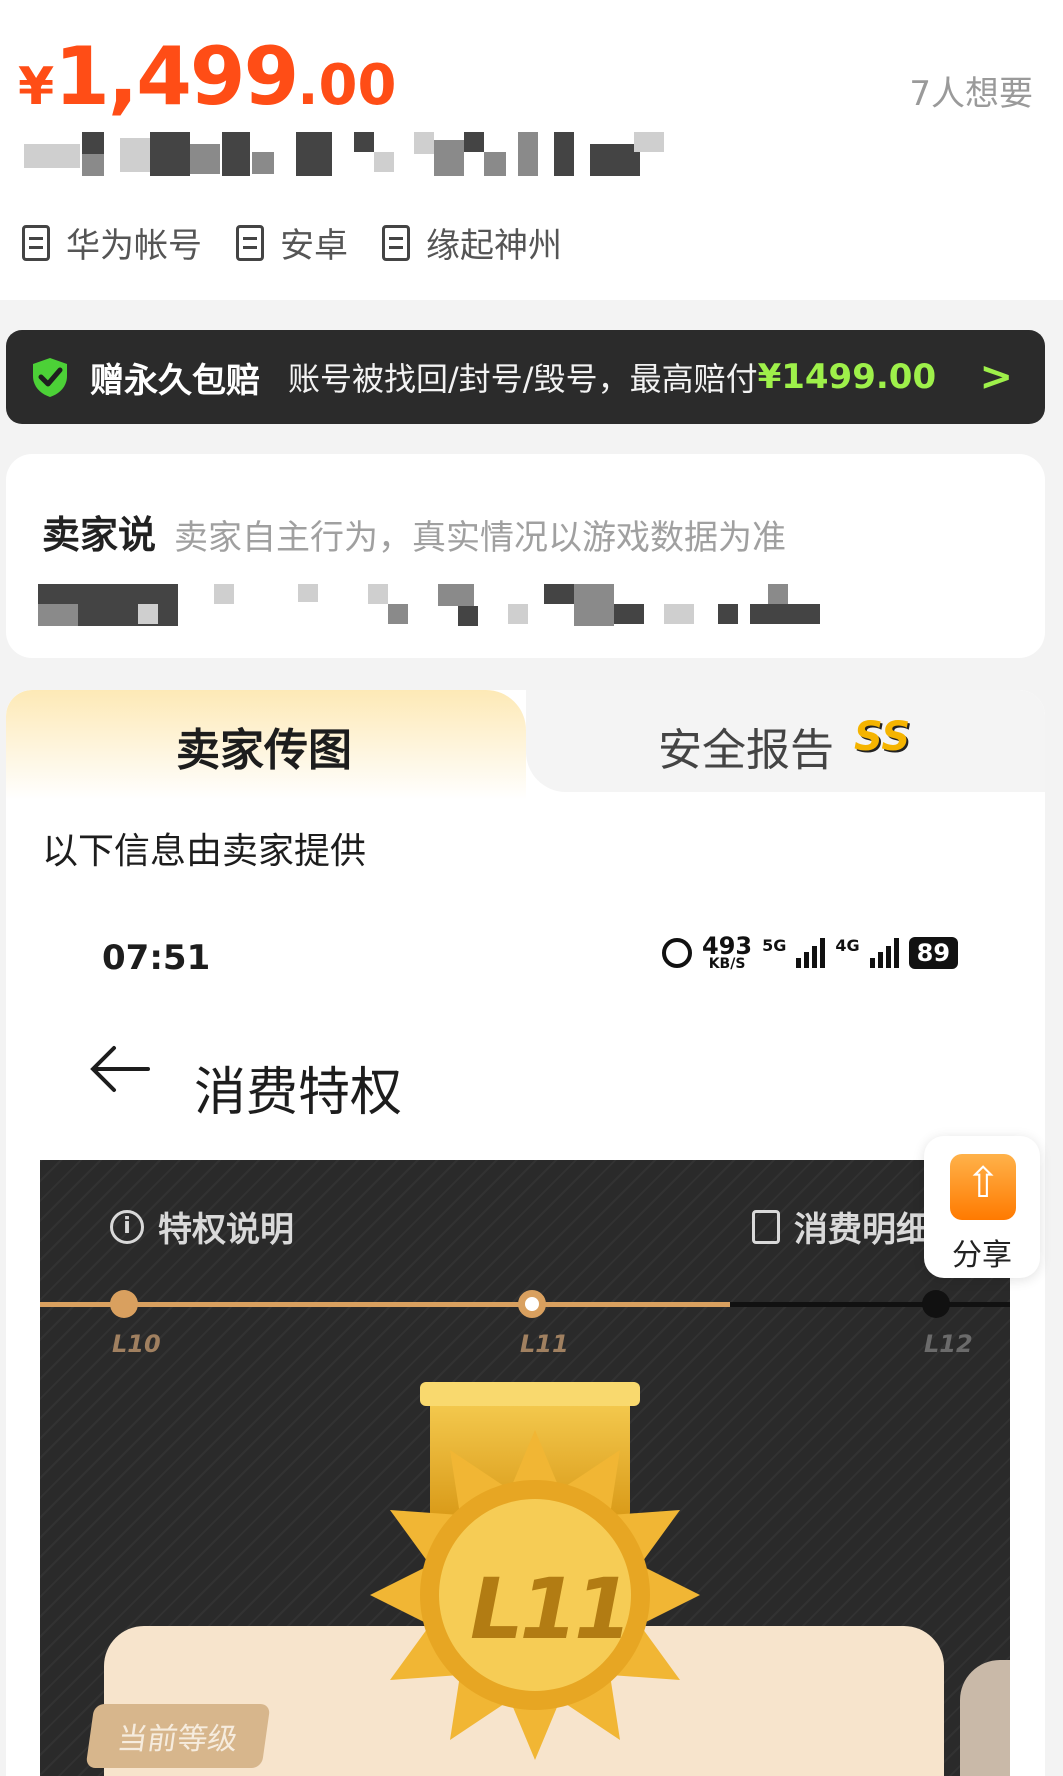 This screenshot has height=1776, width=1063. I want to click on network-4g-label: 4G, so click(847, 945).